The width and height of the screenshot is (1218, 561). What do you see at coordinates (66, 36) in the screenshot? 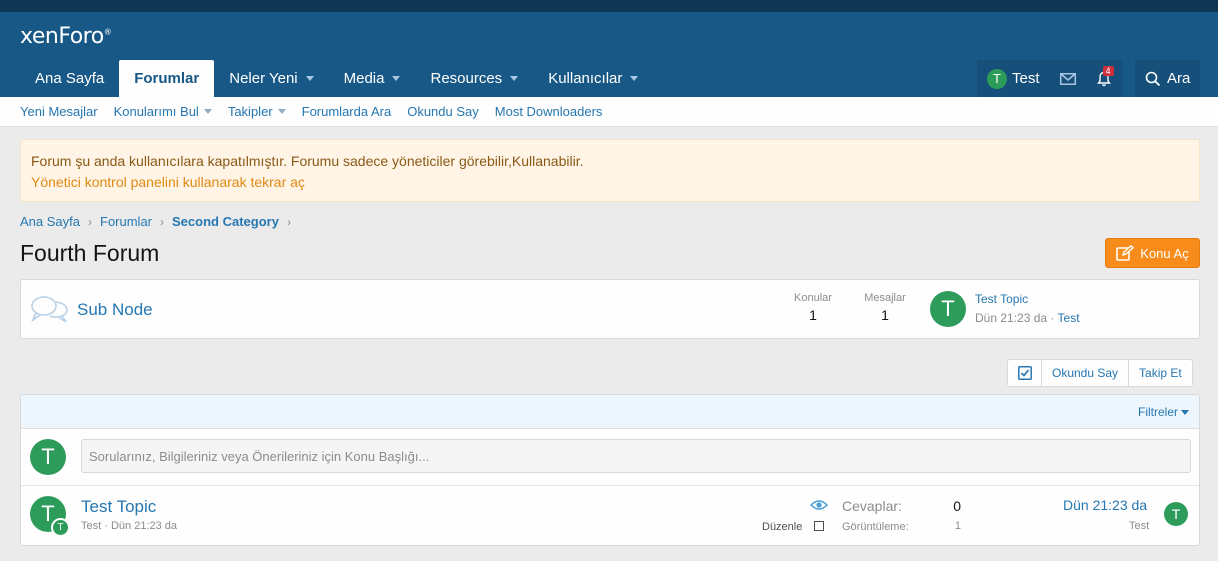
I see `site-logo: xenForo®` at bounding box center [66, 36].